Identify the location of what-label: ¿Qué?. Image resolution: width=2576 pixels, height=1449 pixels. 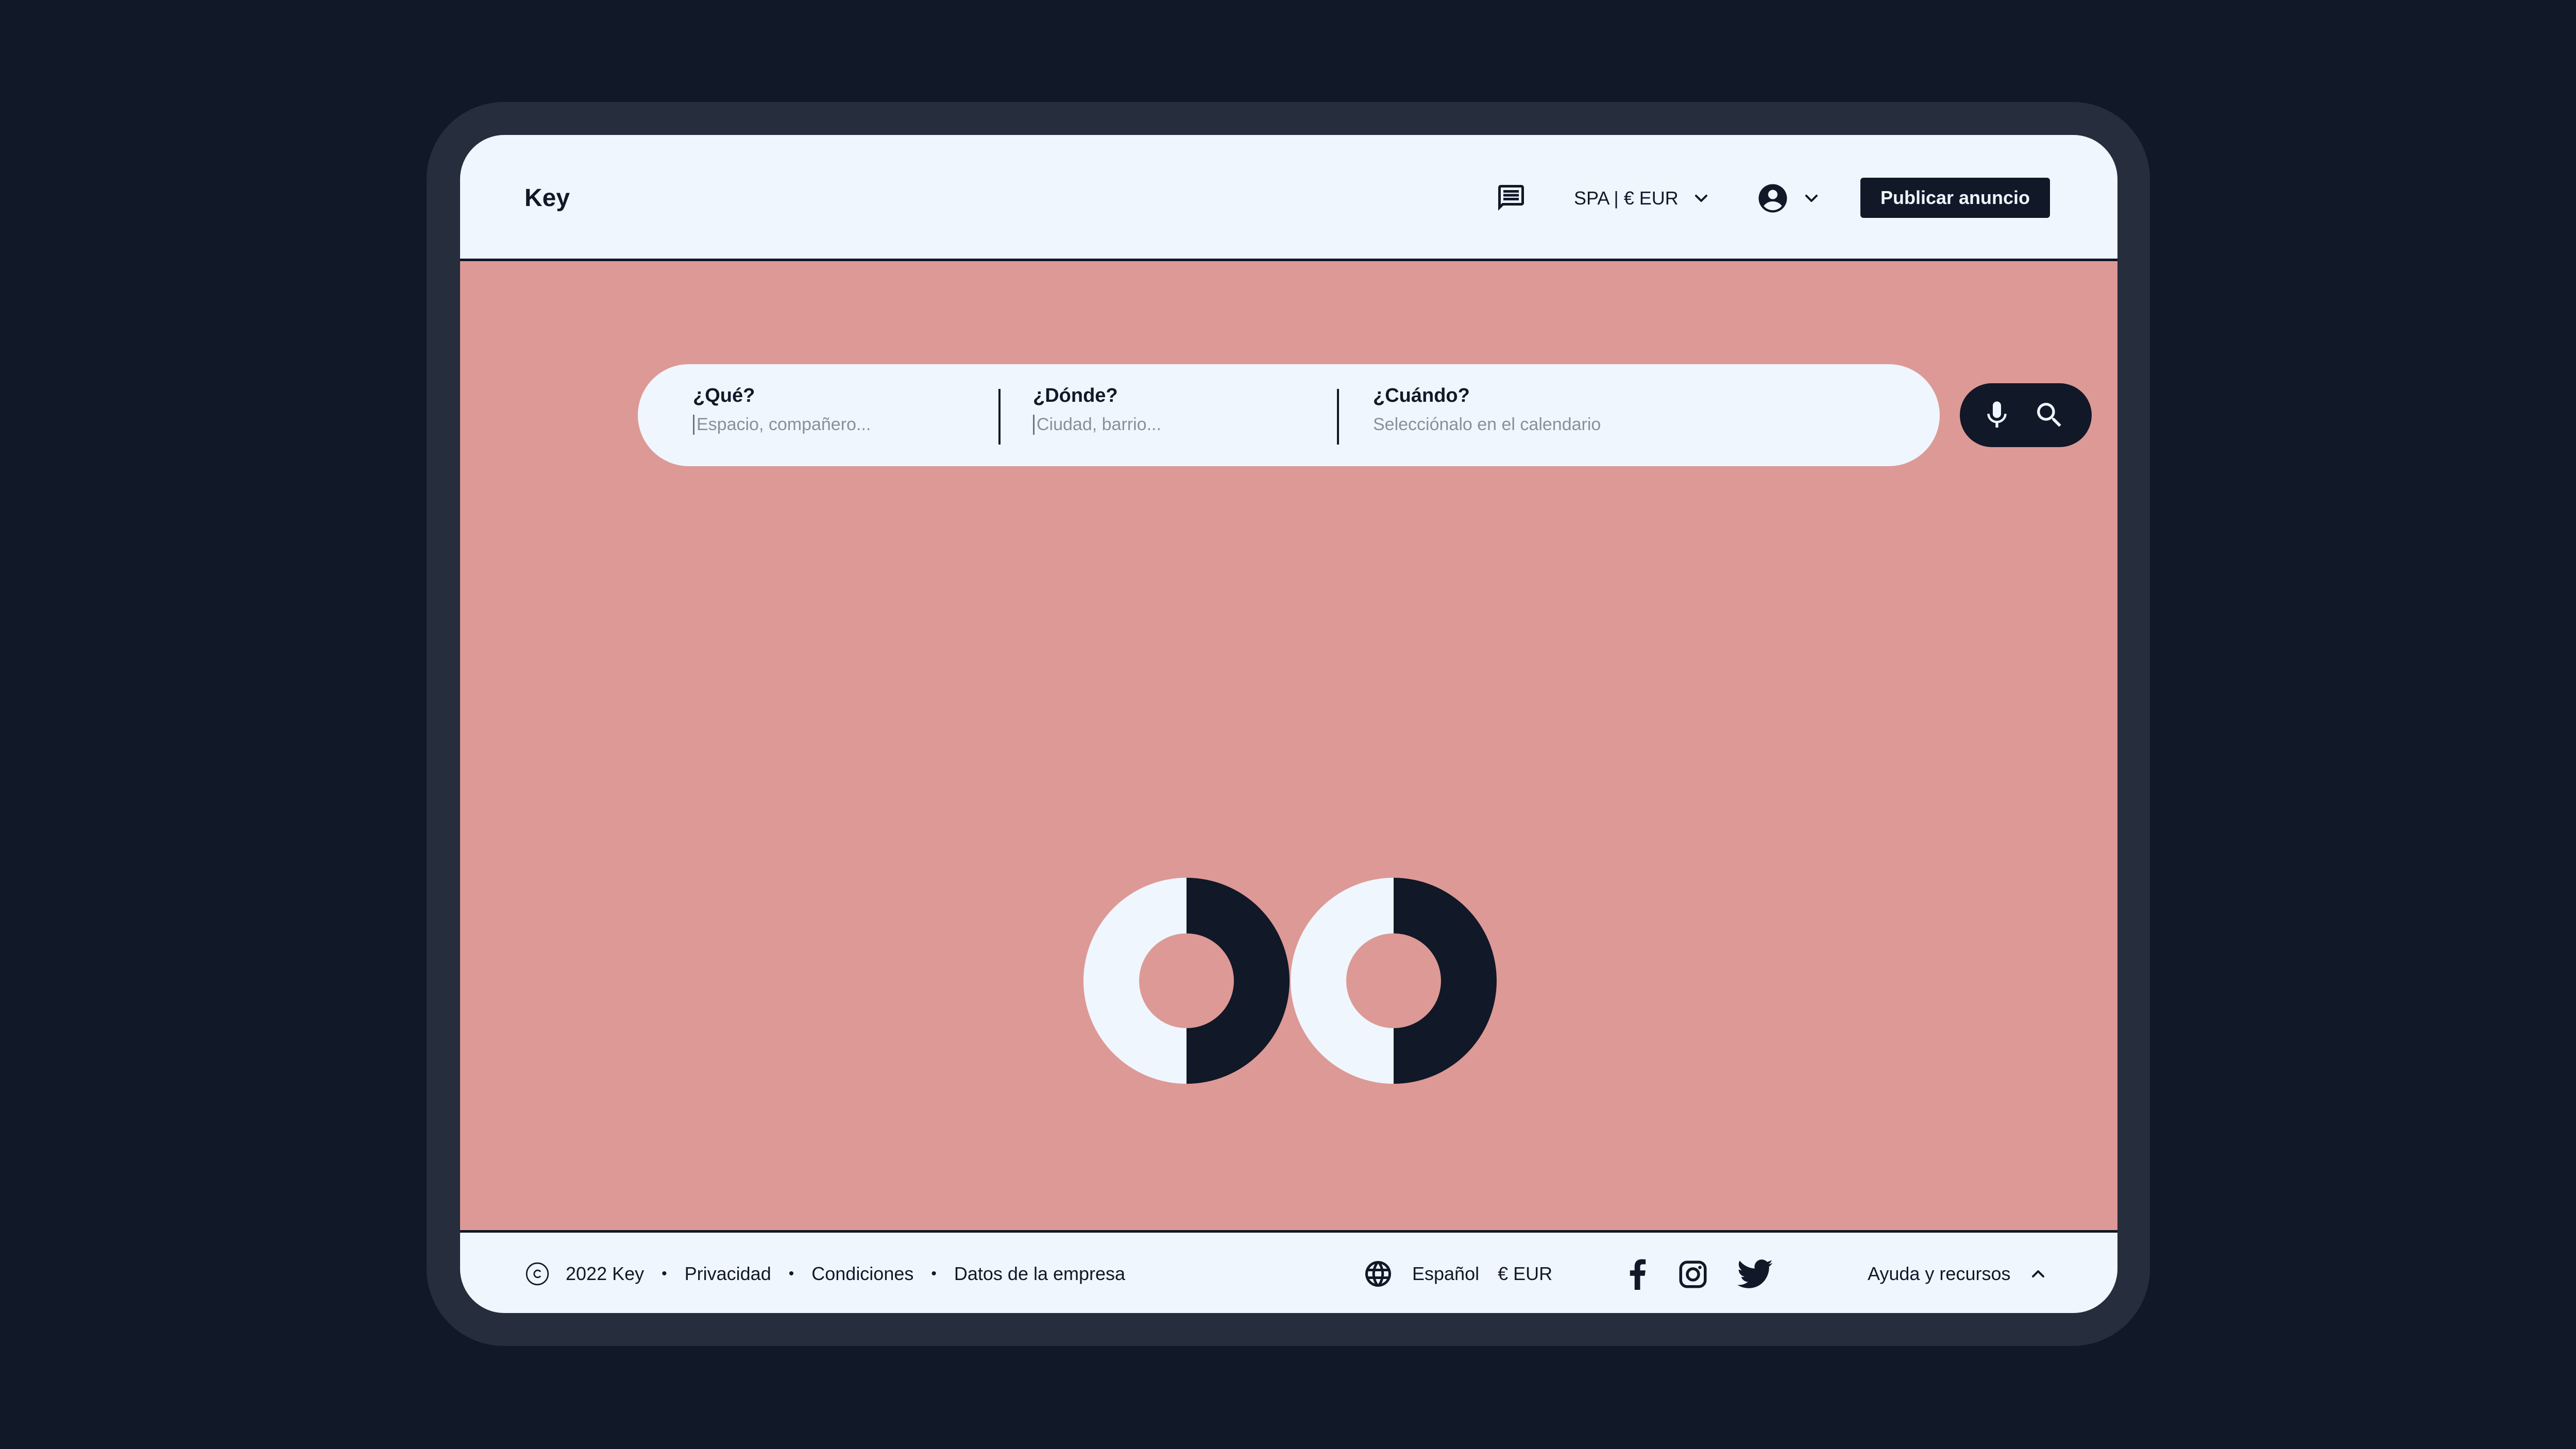
(724, 396).